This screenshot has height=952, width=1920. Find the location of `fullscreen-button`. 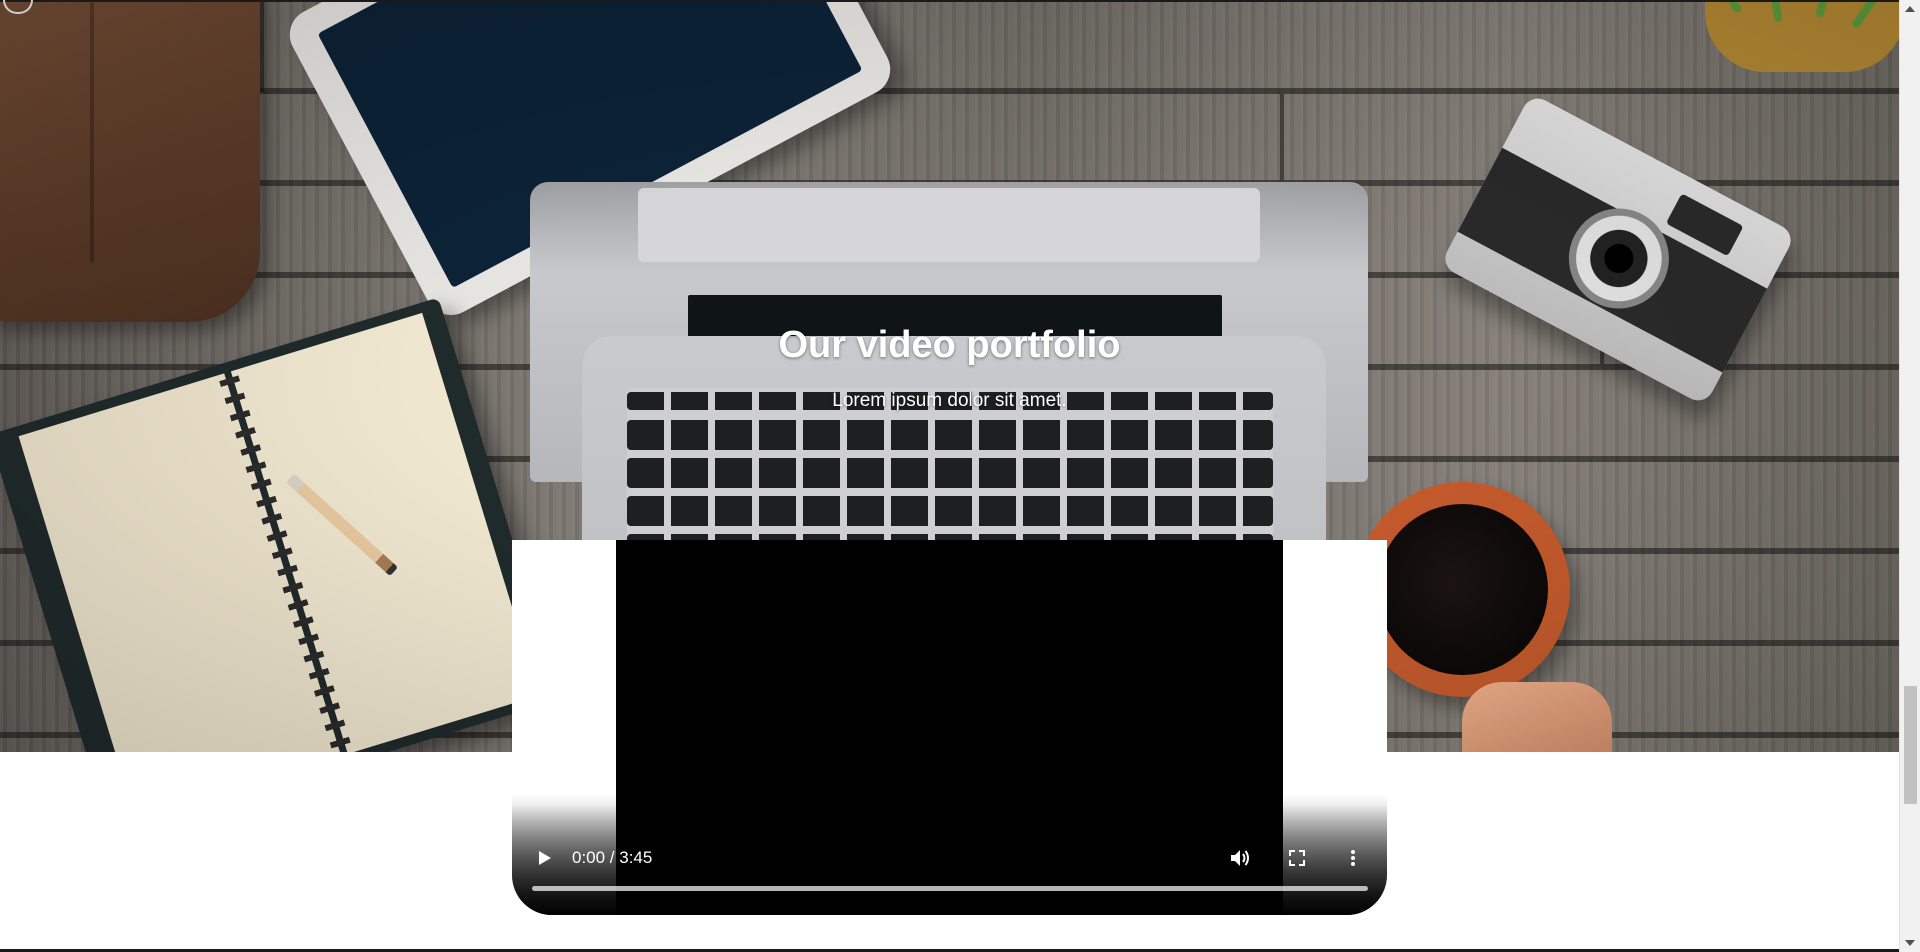

fullscreen-button is located at coordinates (1297, 858).